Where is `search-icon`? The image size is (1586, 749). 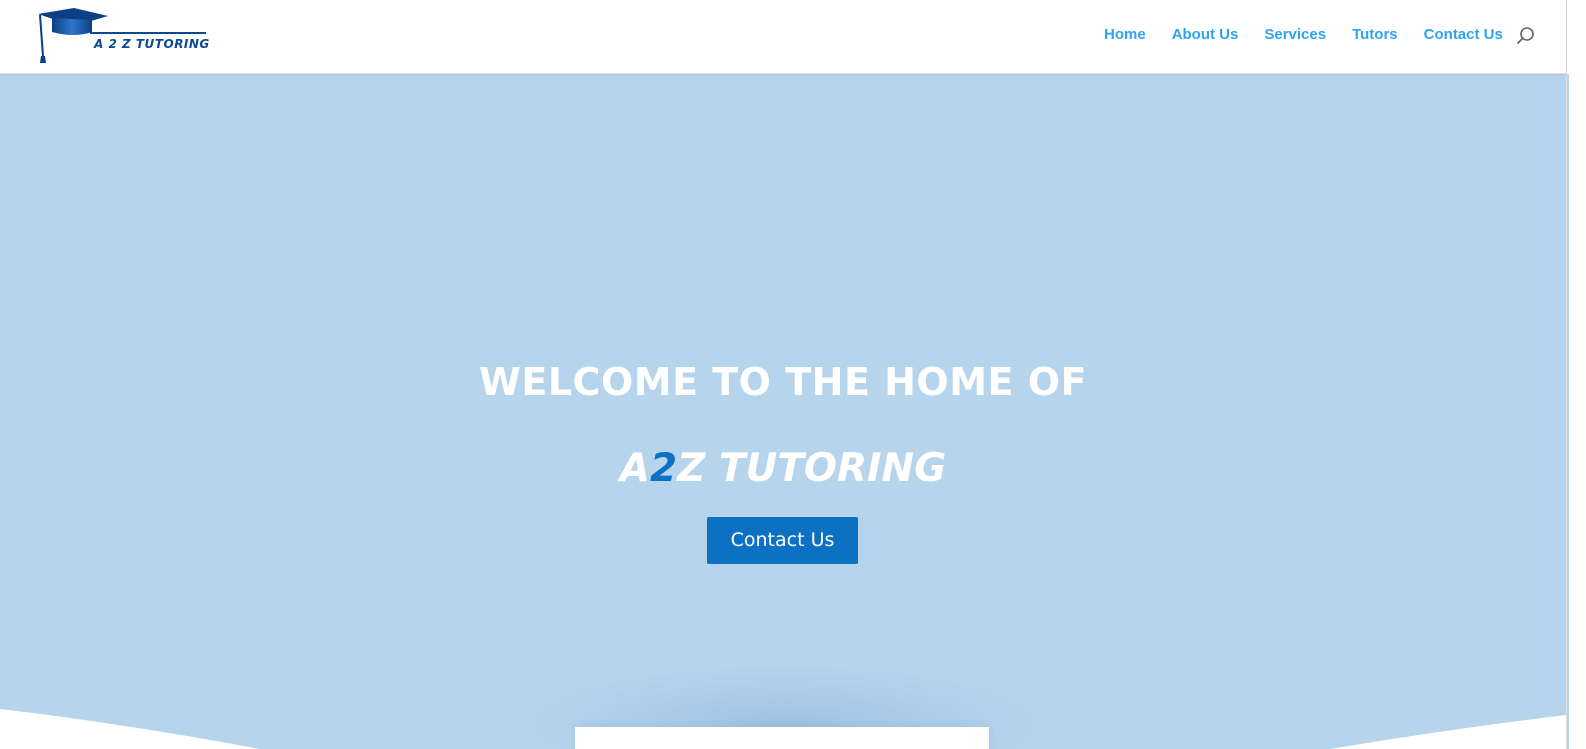 search-icon is located at coordinates (1525, 35).